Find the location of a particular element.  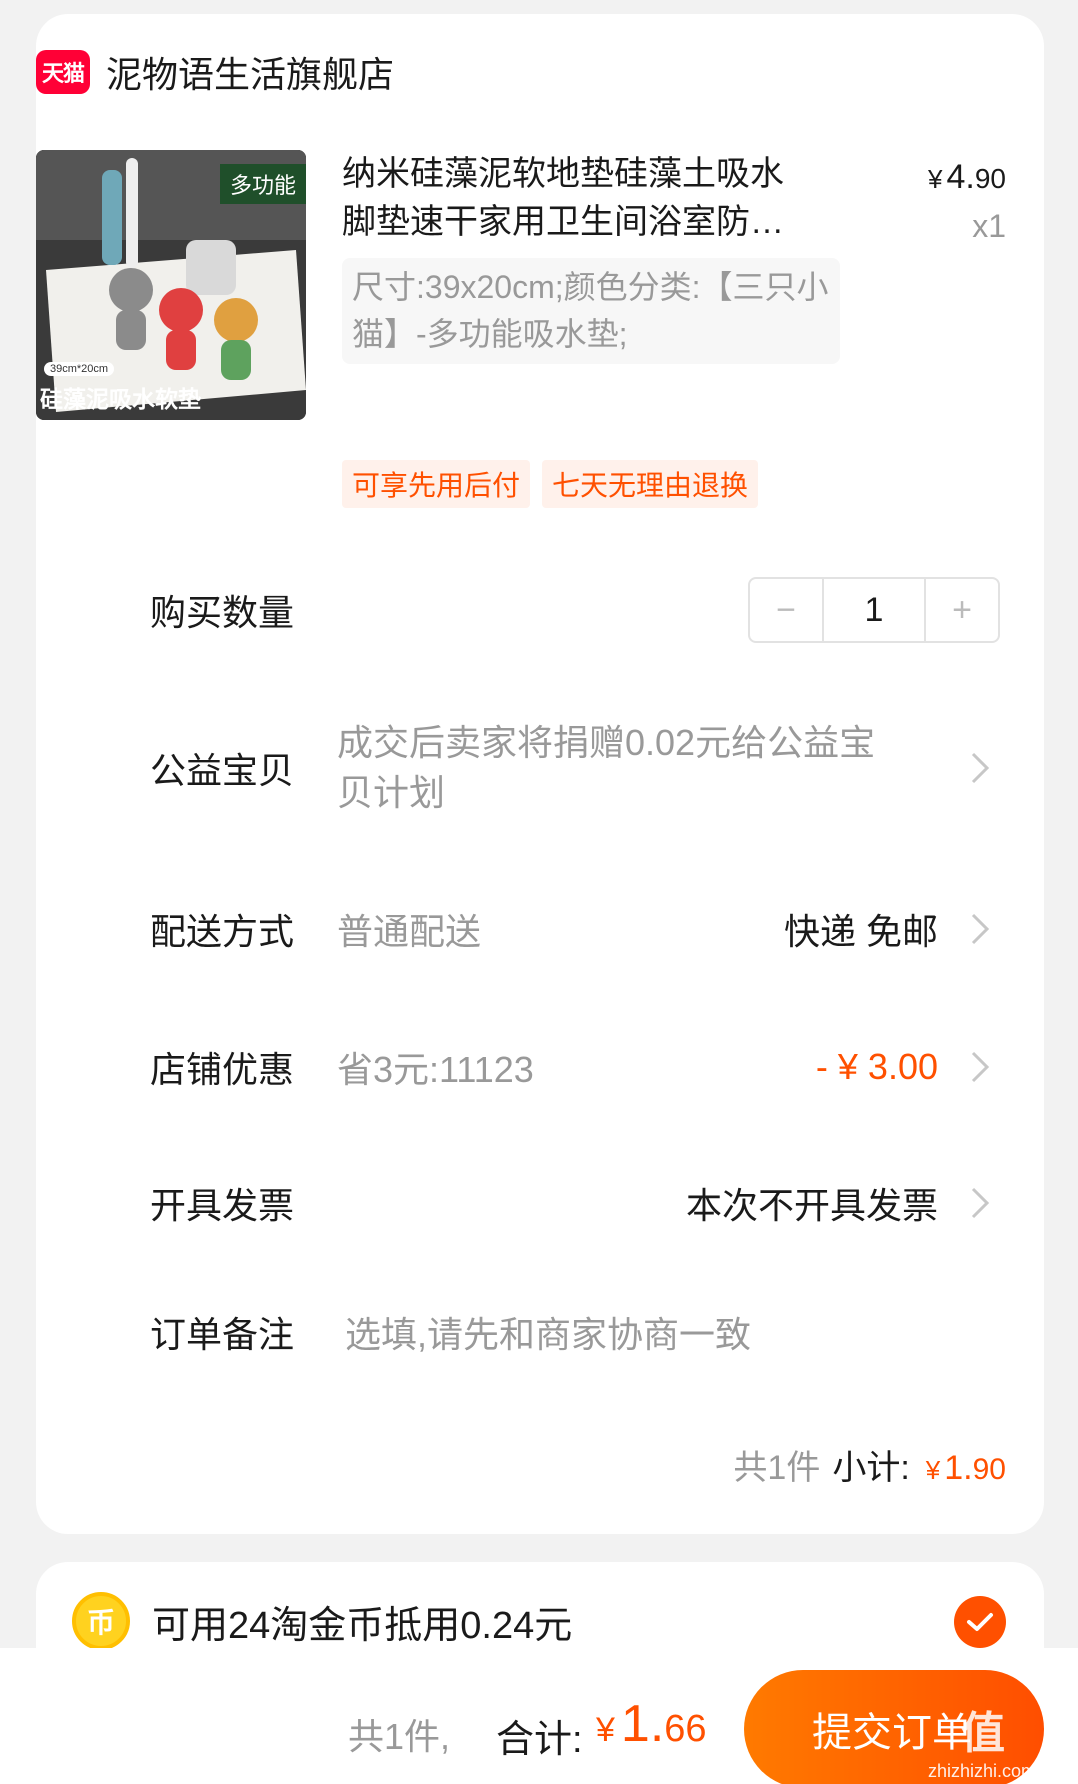

tmall-logo: 天猫 is located at coordinates (63, 72).